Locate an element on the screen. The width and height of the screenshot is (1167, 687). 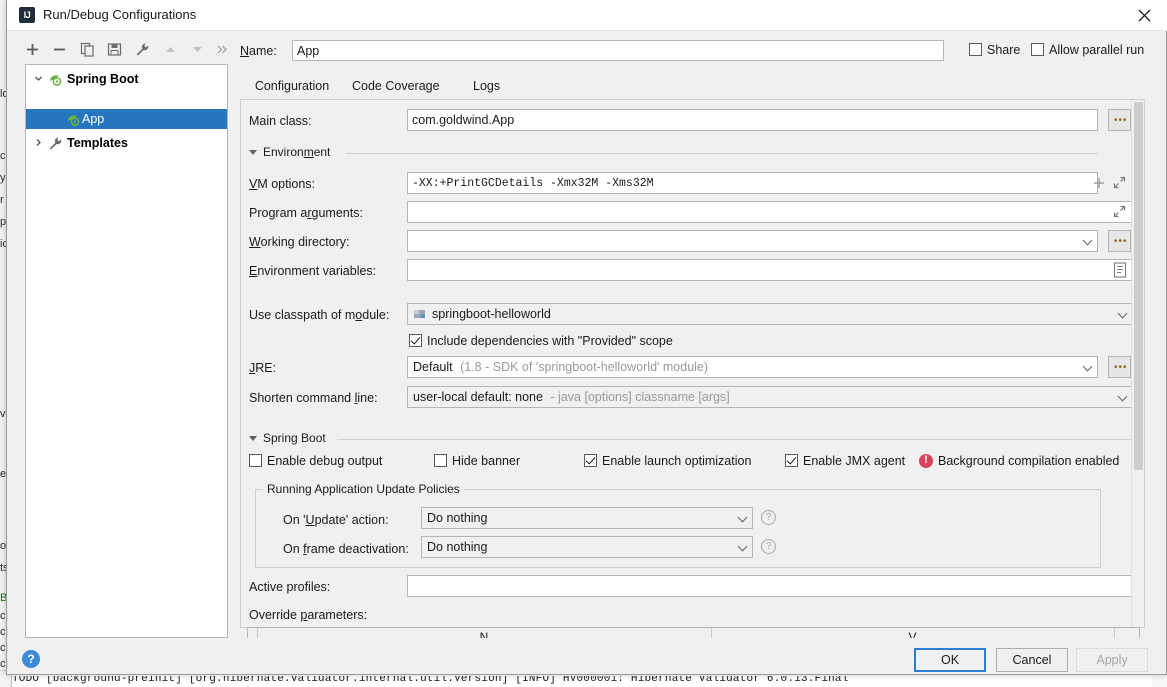
module-icon is located at coordinates (420, 315).